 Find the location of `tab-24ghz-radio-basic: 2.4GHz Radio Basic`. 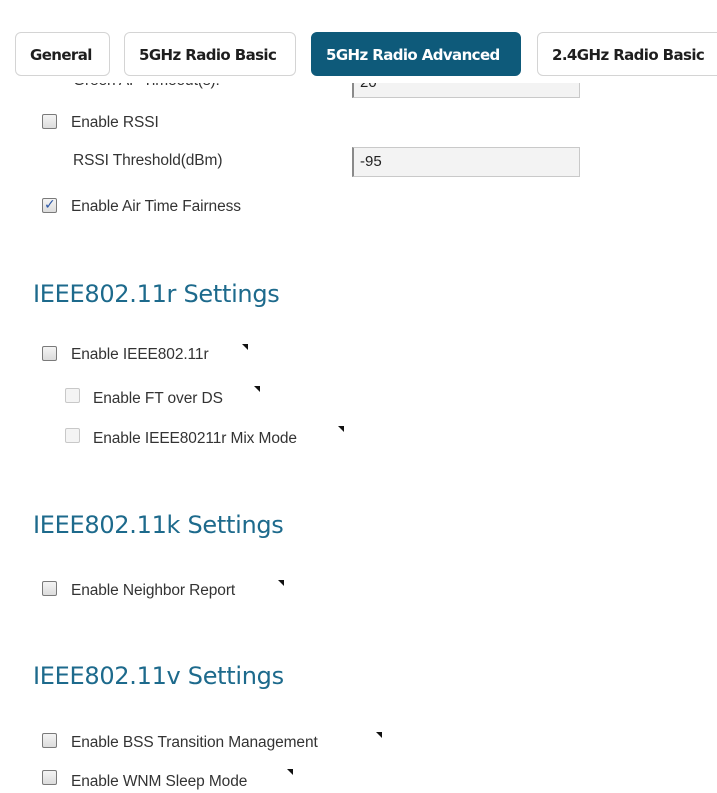

tab-24ghz-radio-basic: 2.4GHz Radio Basic is located at coordinates (627, 54).